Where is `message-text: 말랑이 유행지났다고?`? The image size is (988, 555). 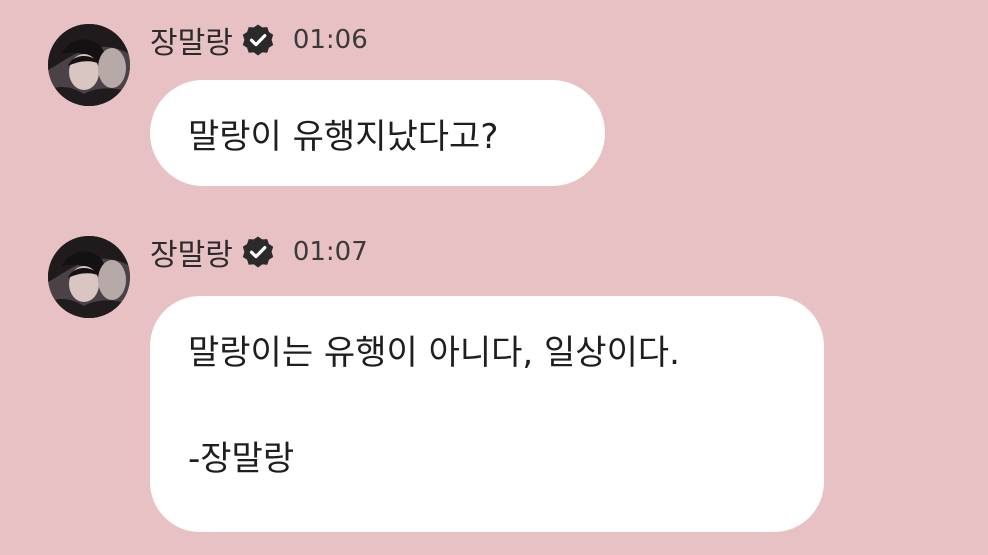 message-text: 말랑이 유행지났다고? is located at coordinates (343, 136).